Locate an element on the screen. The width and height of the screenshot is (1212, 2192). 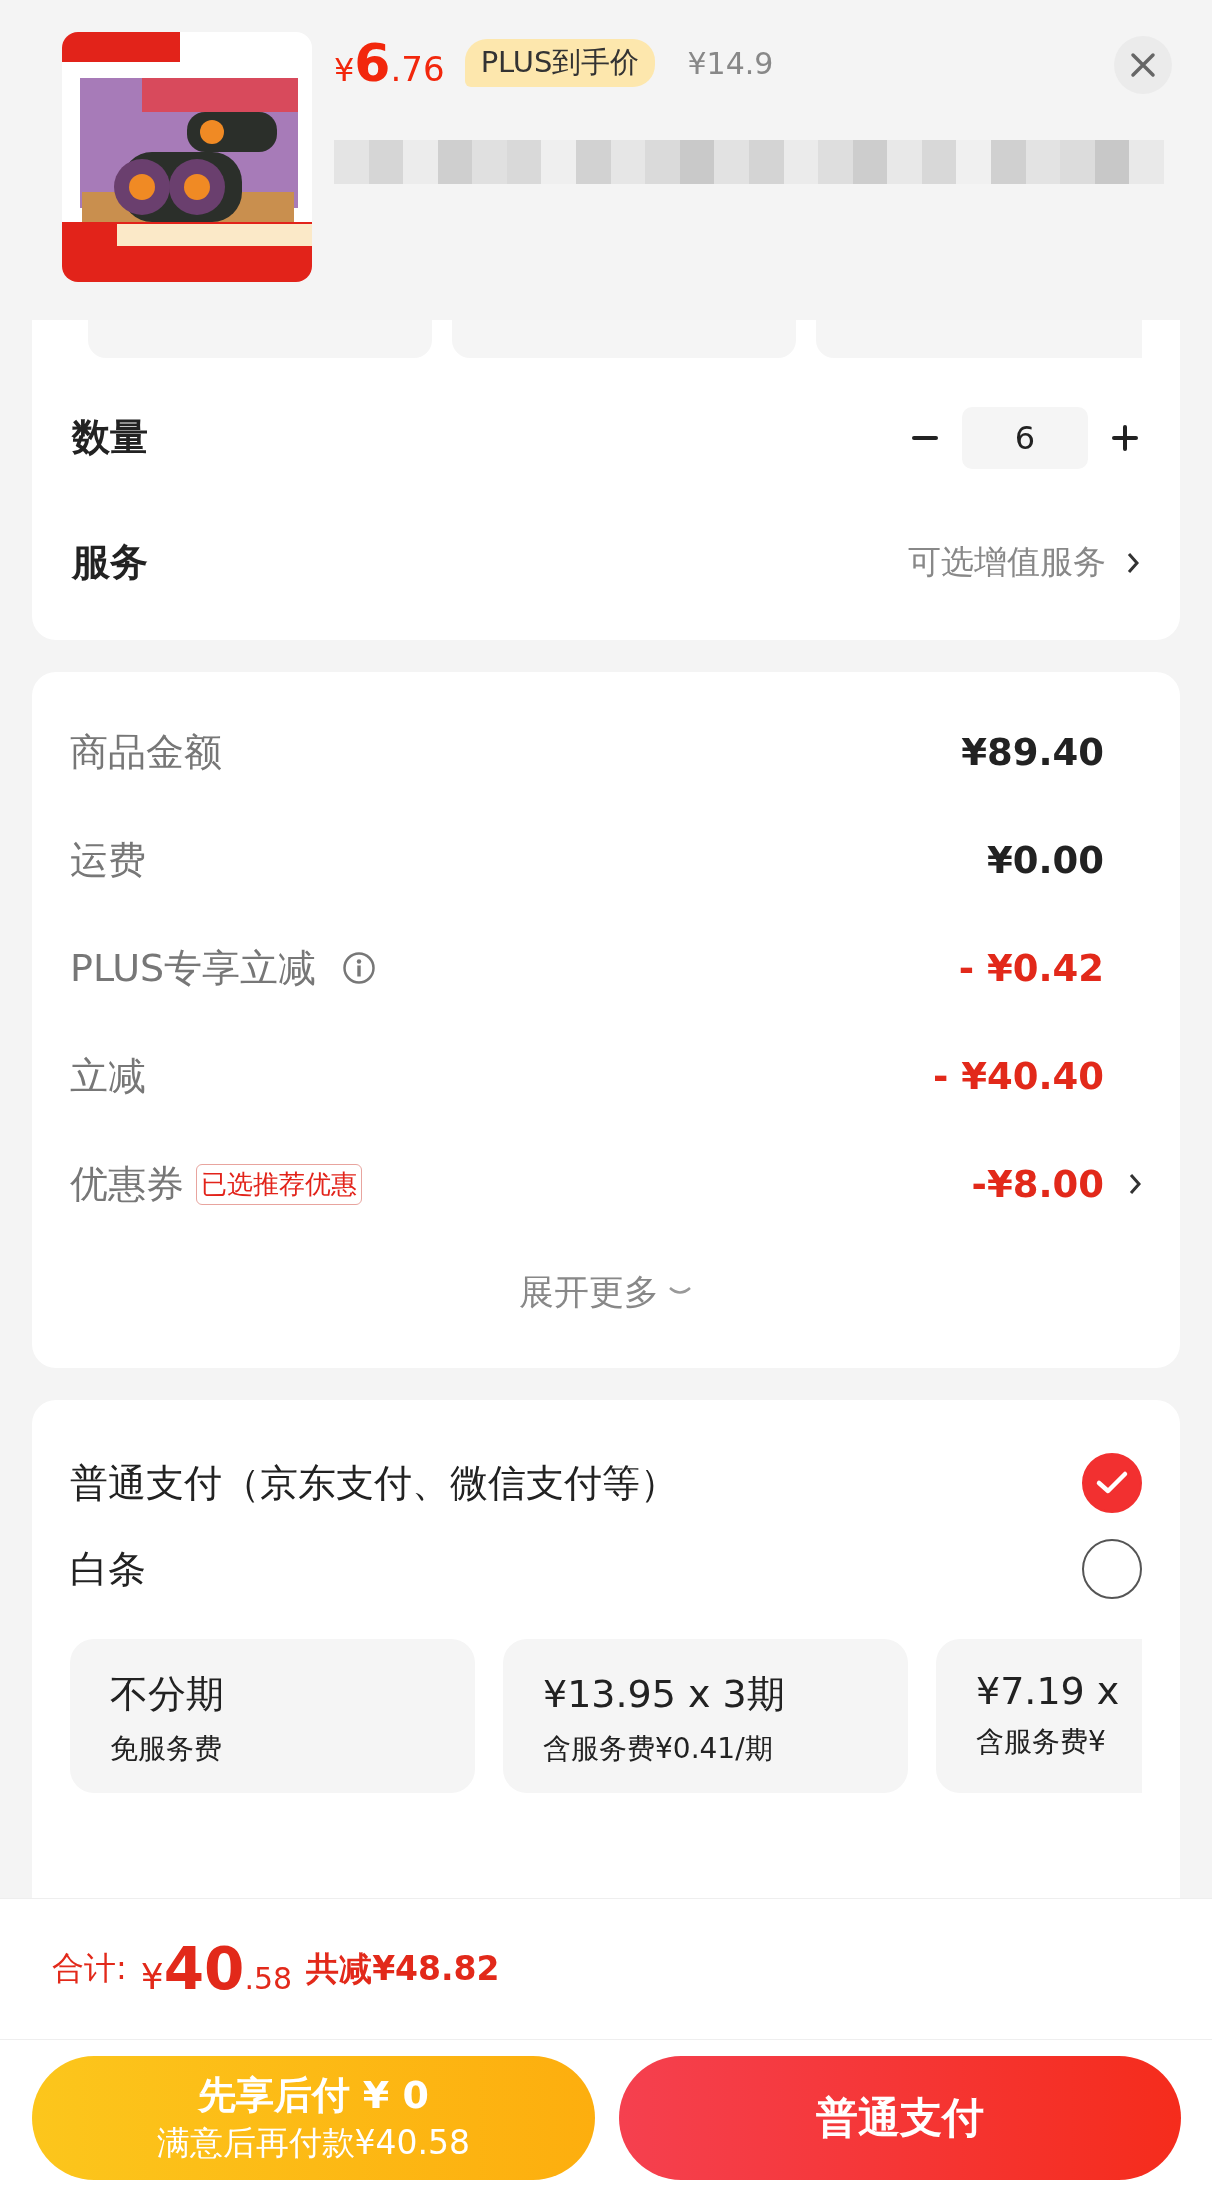
total-savings: 共减¥48.82 is located at coordinates (403, 1968).